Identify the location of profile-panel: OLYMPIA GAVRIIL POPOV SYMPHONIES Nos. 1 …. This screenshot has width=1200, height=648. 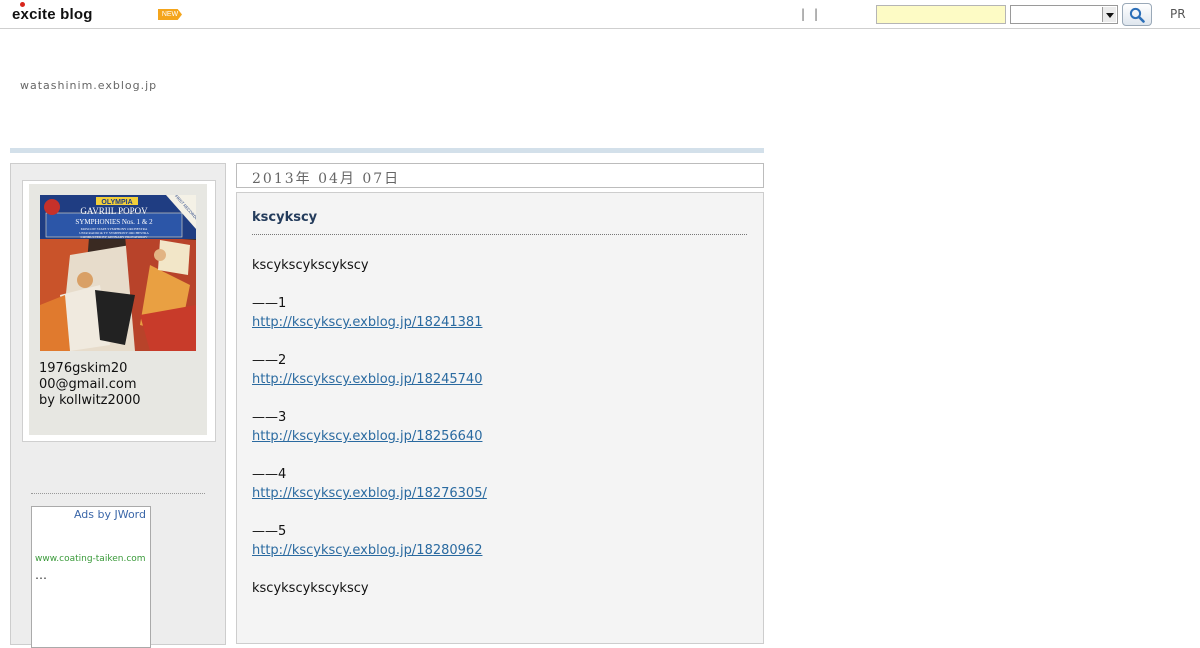
(118, 309).